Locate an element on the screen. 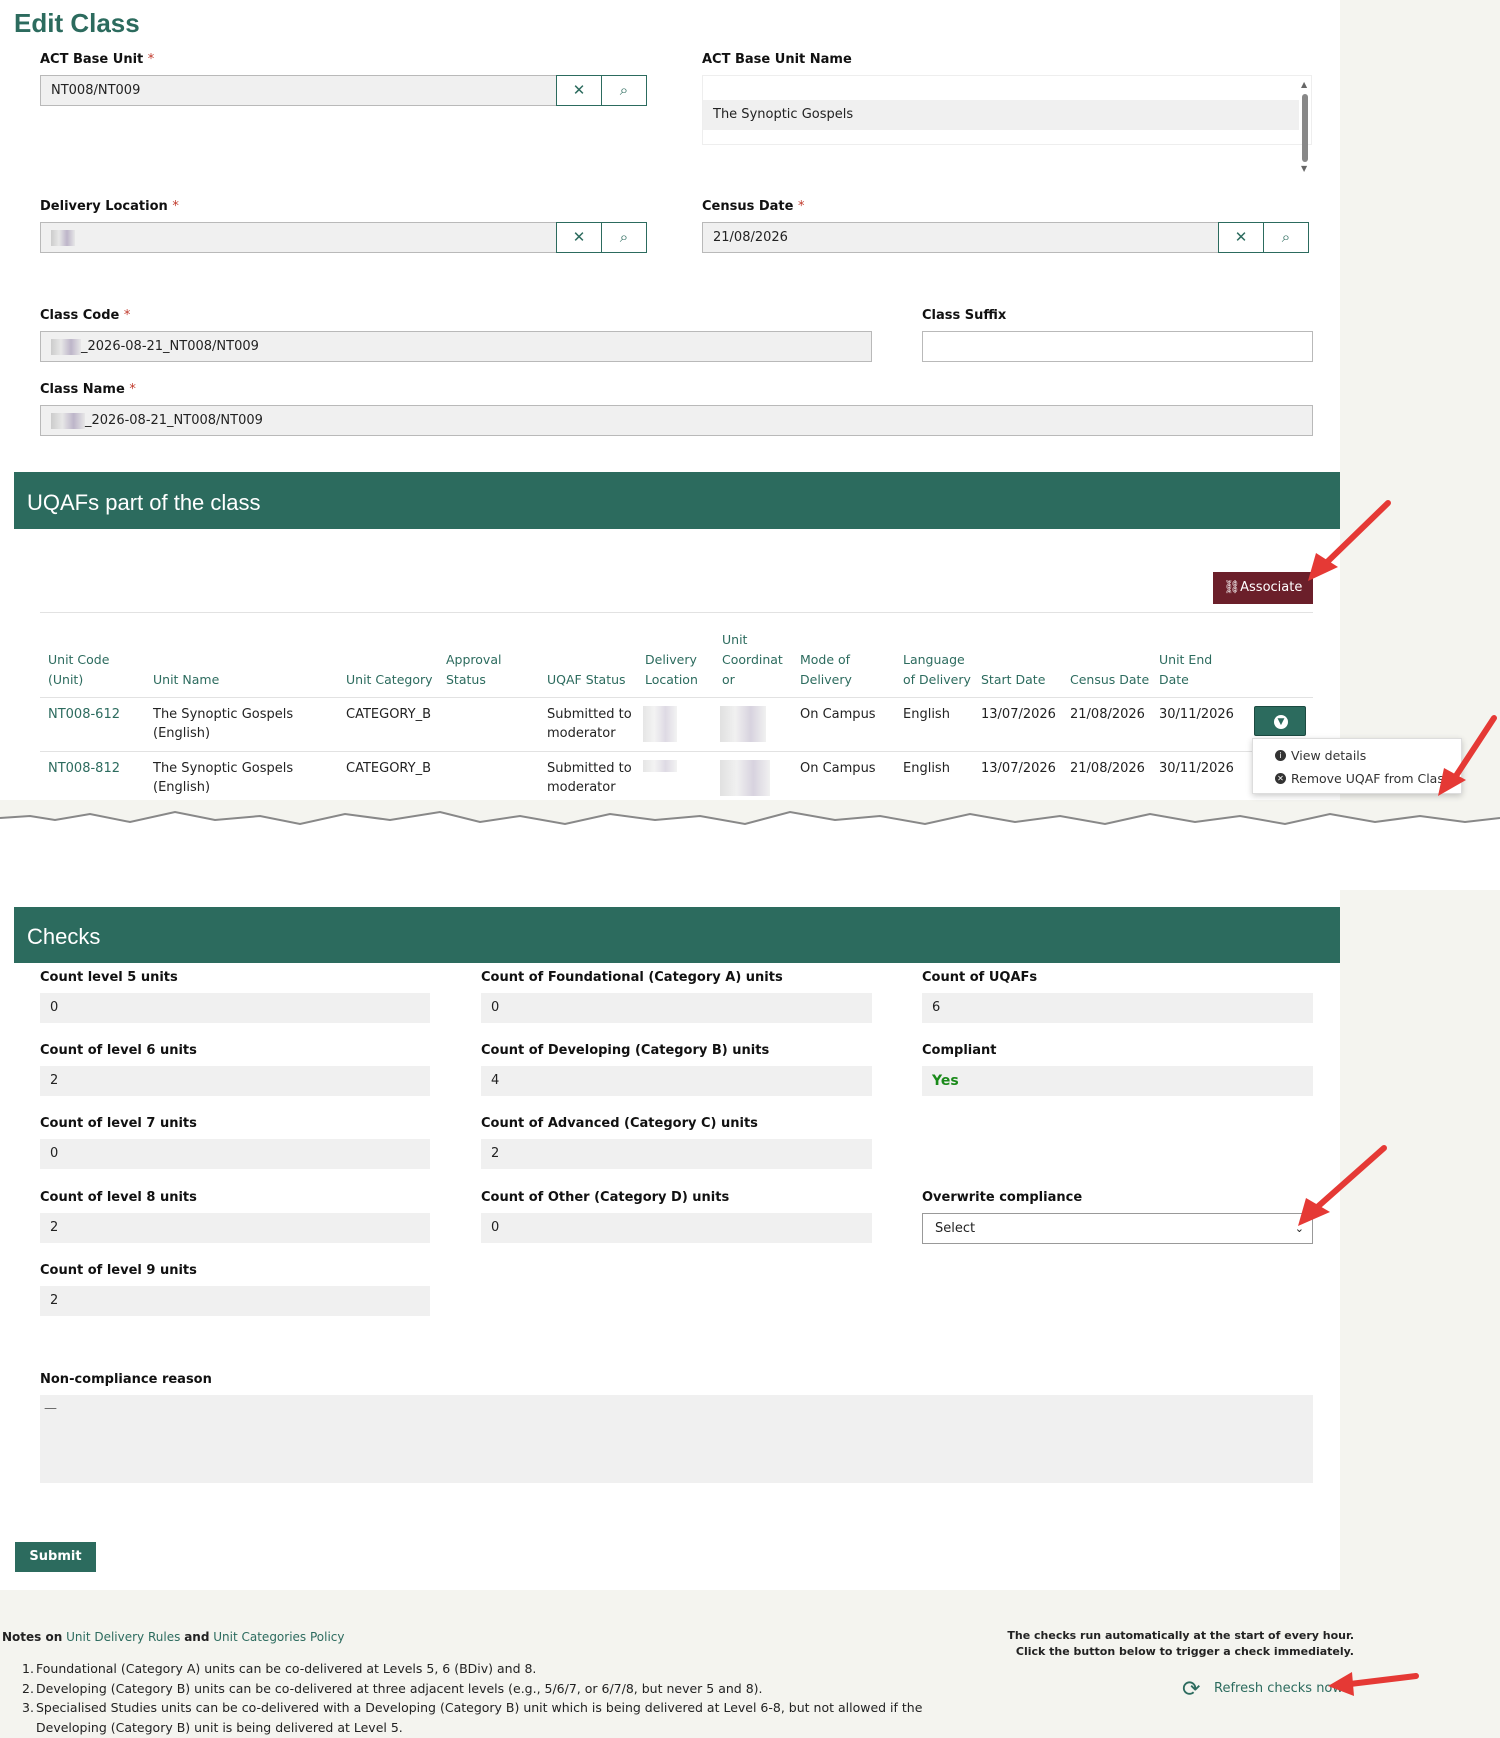  act-base-unit-name-label: ACT Base Unit Name is located at coordinates (777, 59).